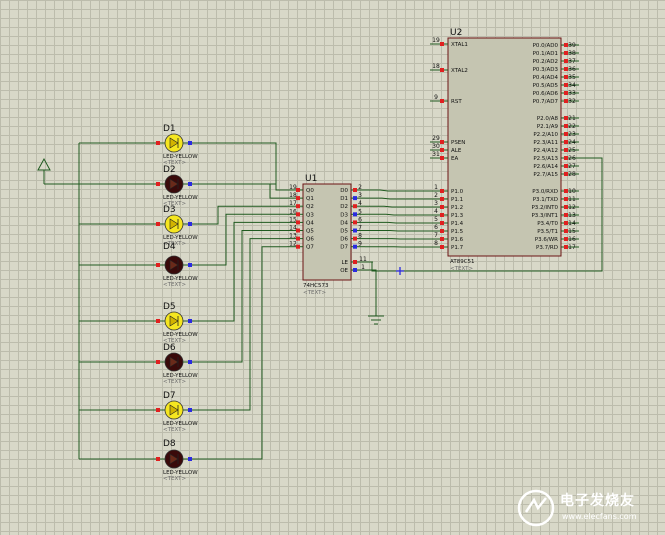  What do you see at coordinates (548, 127) in the screenshot?
I see `u2-pin-label: P2.1/A9` at bounding box center [548, 127].